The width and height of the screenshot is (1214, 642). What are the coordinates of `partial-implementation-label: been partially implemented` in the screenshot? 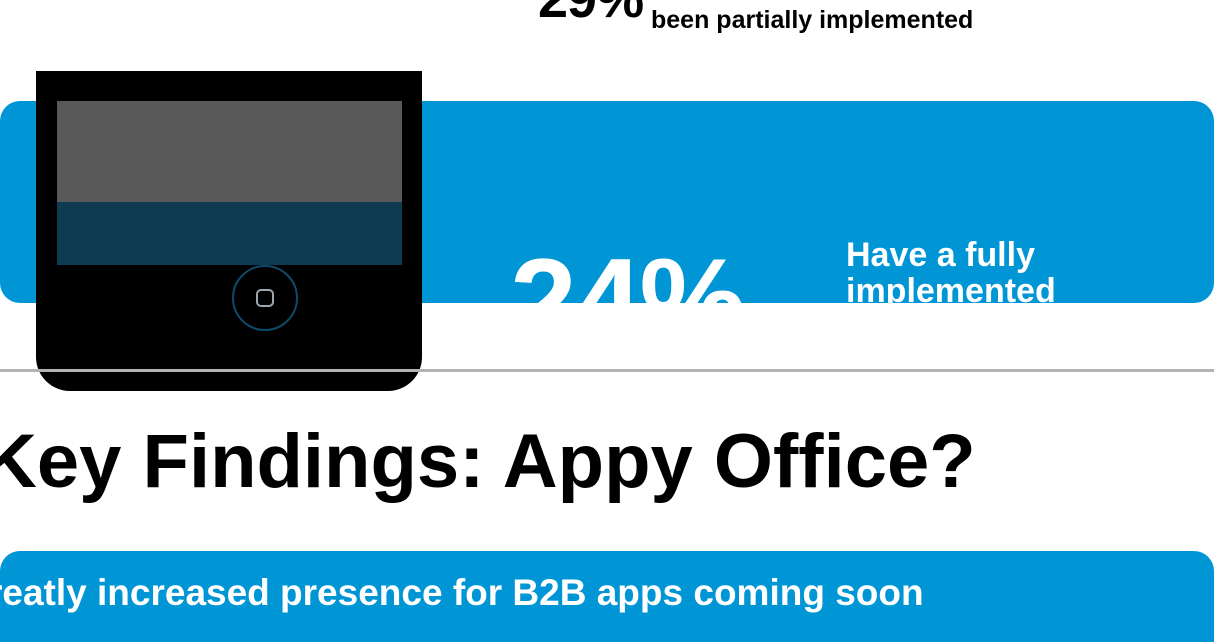 It's located at (812, 20).